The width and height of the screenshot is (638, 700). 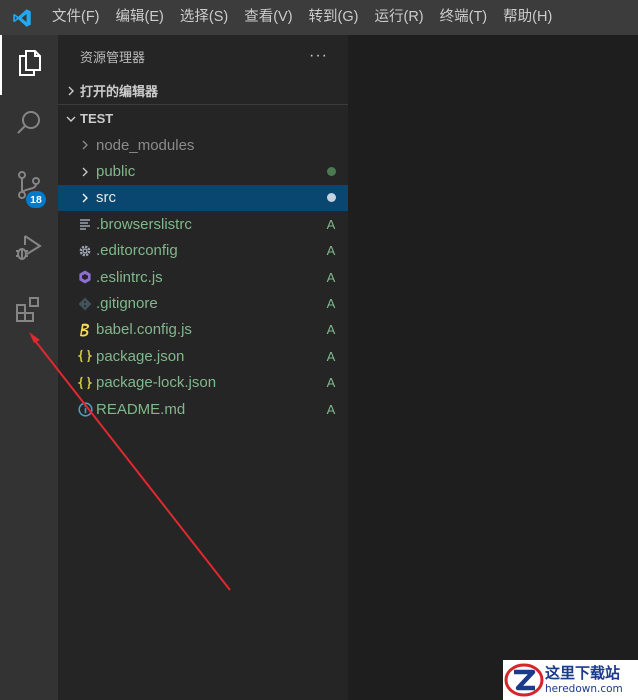 What do you see at coordinates (203, 90) in the screenshot?
I see `open-editors-section: 打开的编辑器` at bounding box center [203, 90].